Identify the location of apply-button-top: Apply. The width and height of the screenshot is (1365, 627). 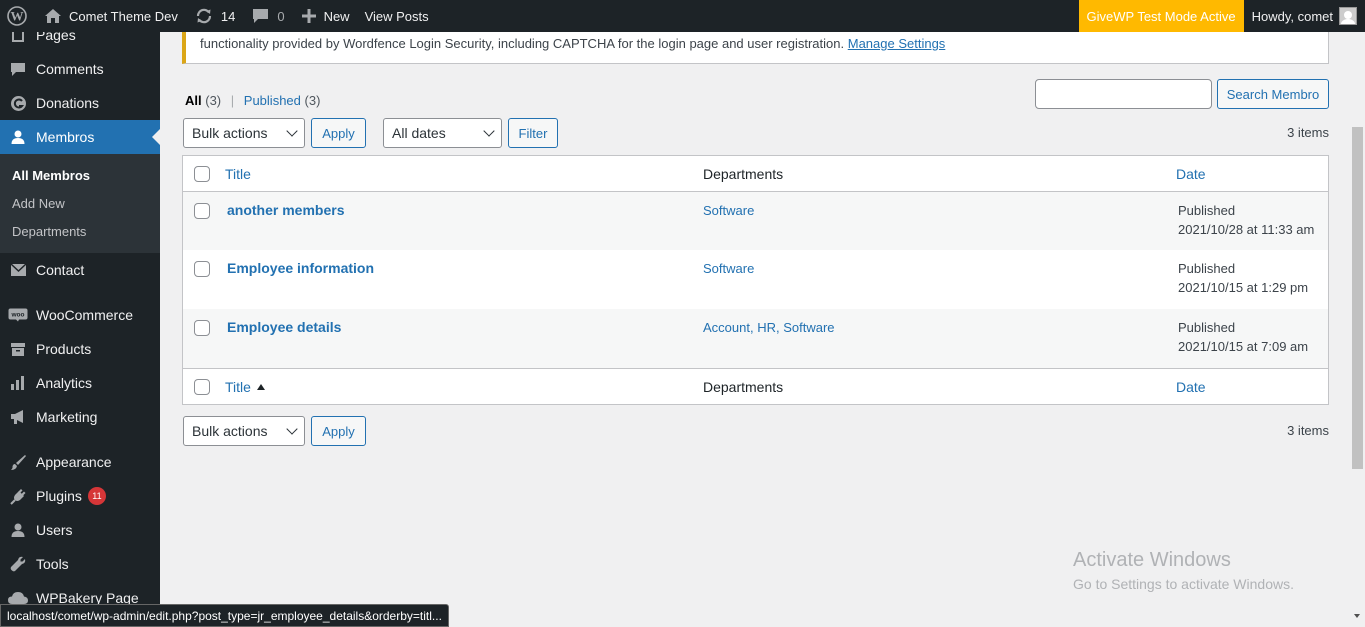
(338, 133).